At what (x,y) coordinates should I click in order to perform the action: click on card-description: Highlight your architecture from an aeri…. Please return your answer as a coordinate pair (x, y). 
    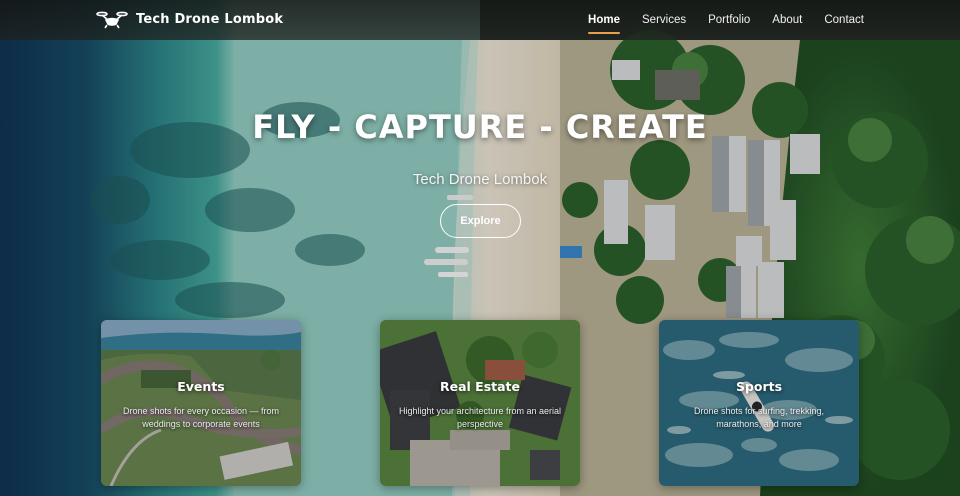
    Looking at the image, I should click on (480, 417).